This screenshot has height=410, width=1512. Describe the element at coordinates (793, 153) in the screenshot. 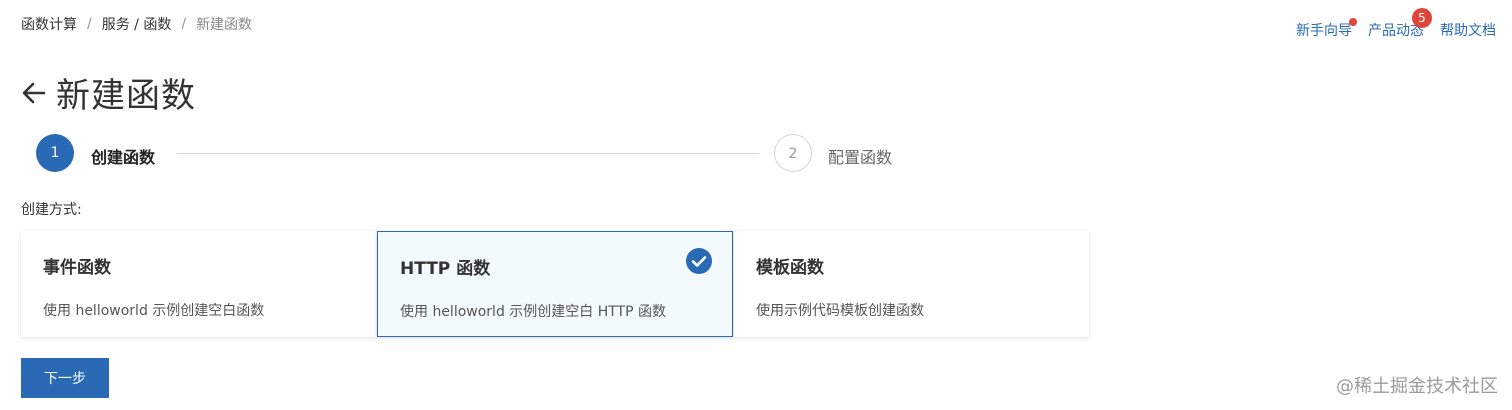

I see `step-2-circle: 2` at that location.